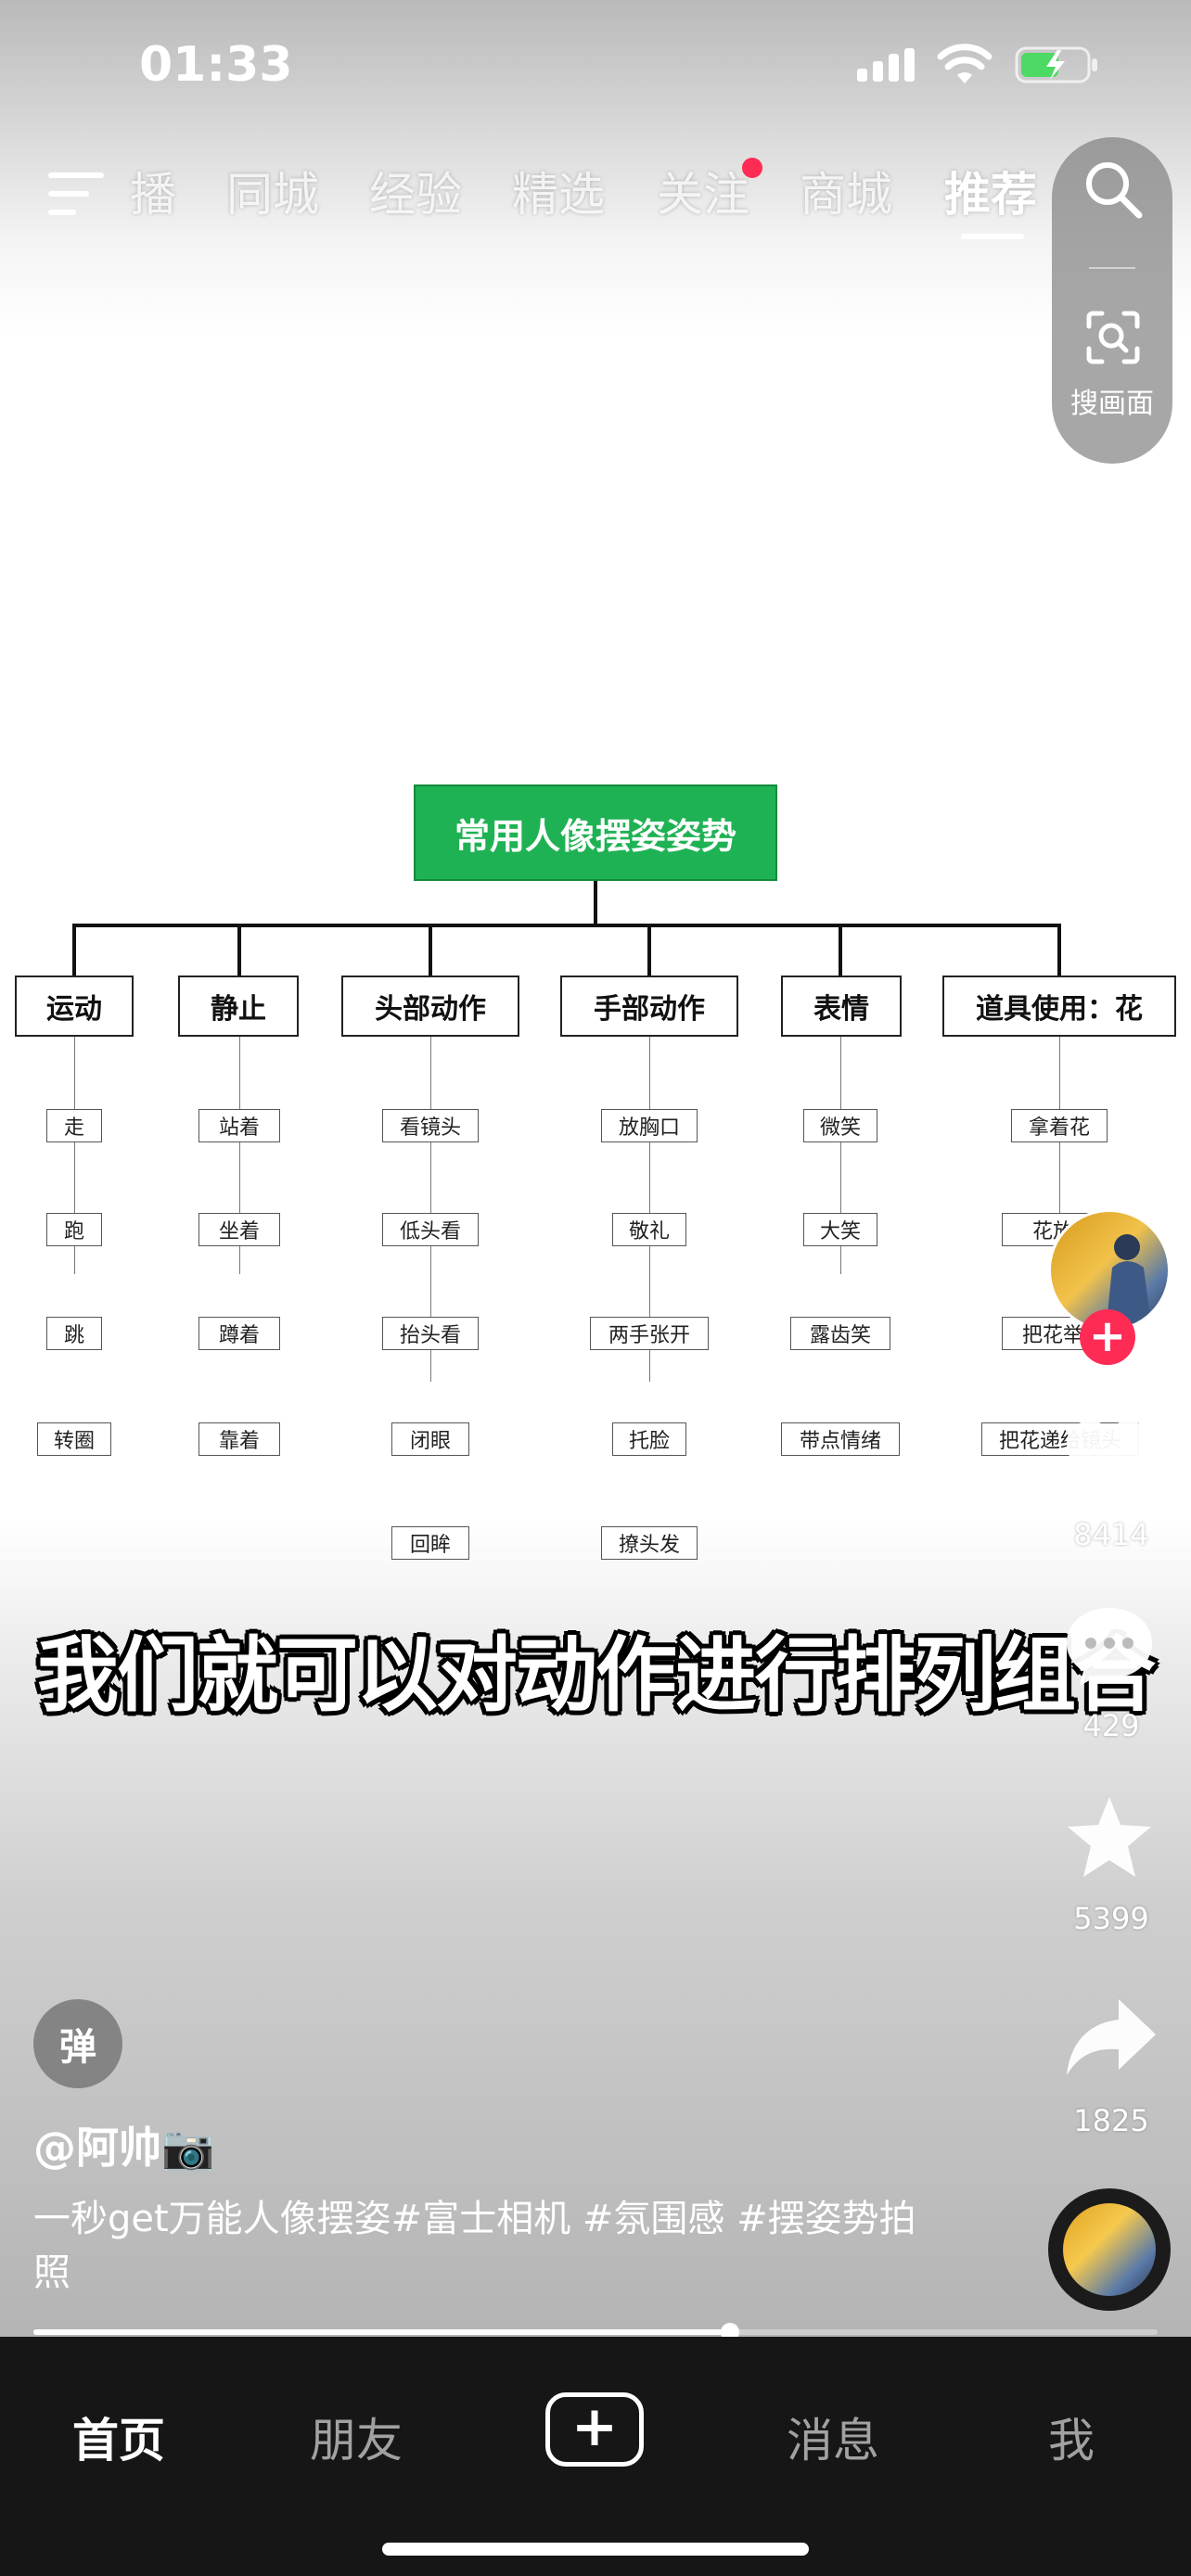 This screenshot has height=2576, width=1191. I want to click on mindmap-leaf: 微笑, so click(840, 1125).